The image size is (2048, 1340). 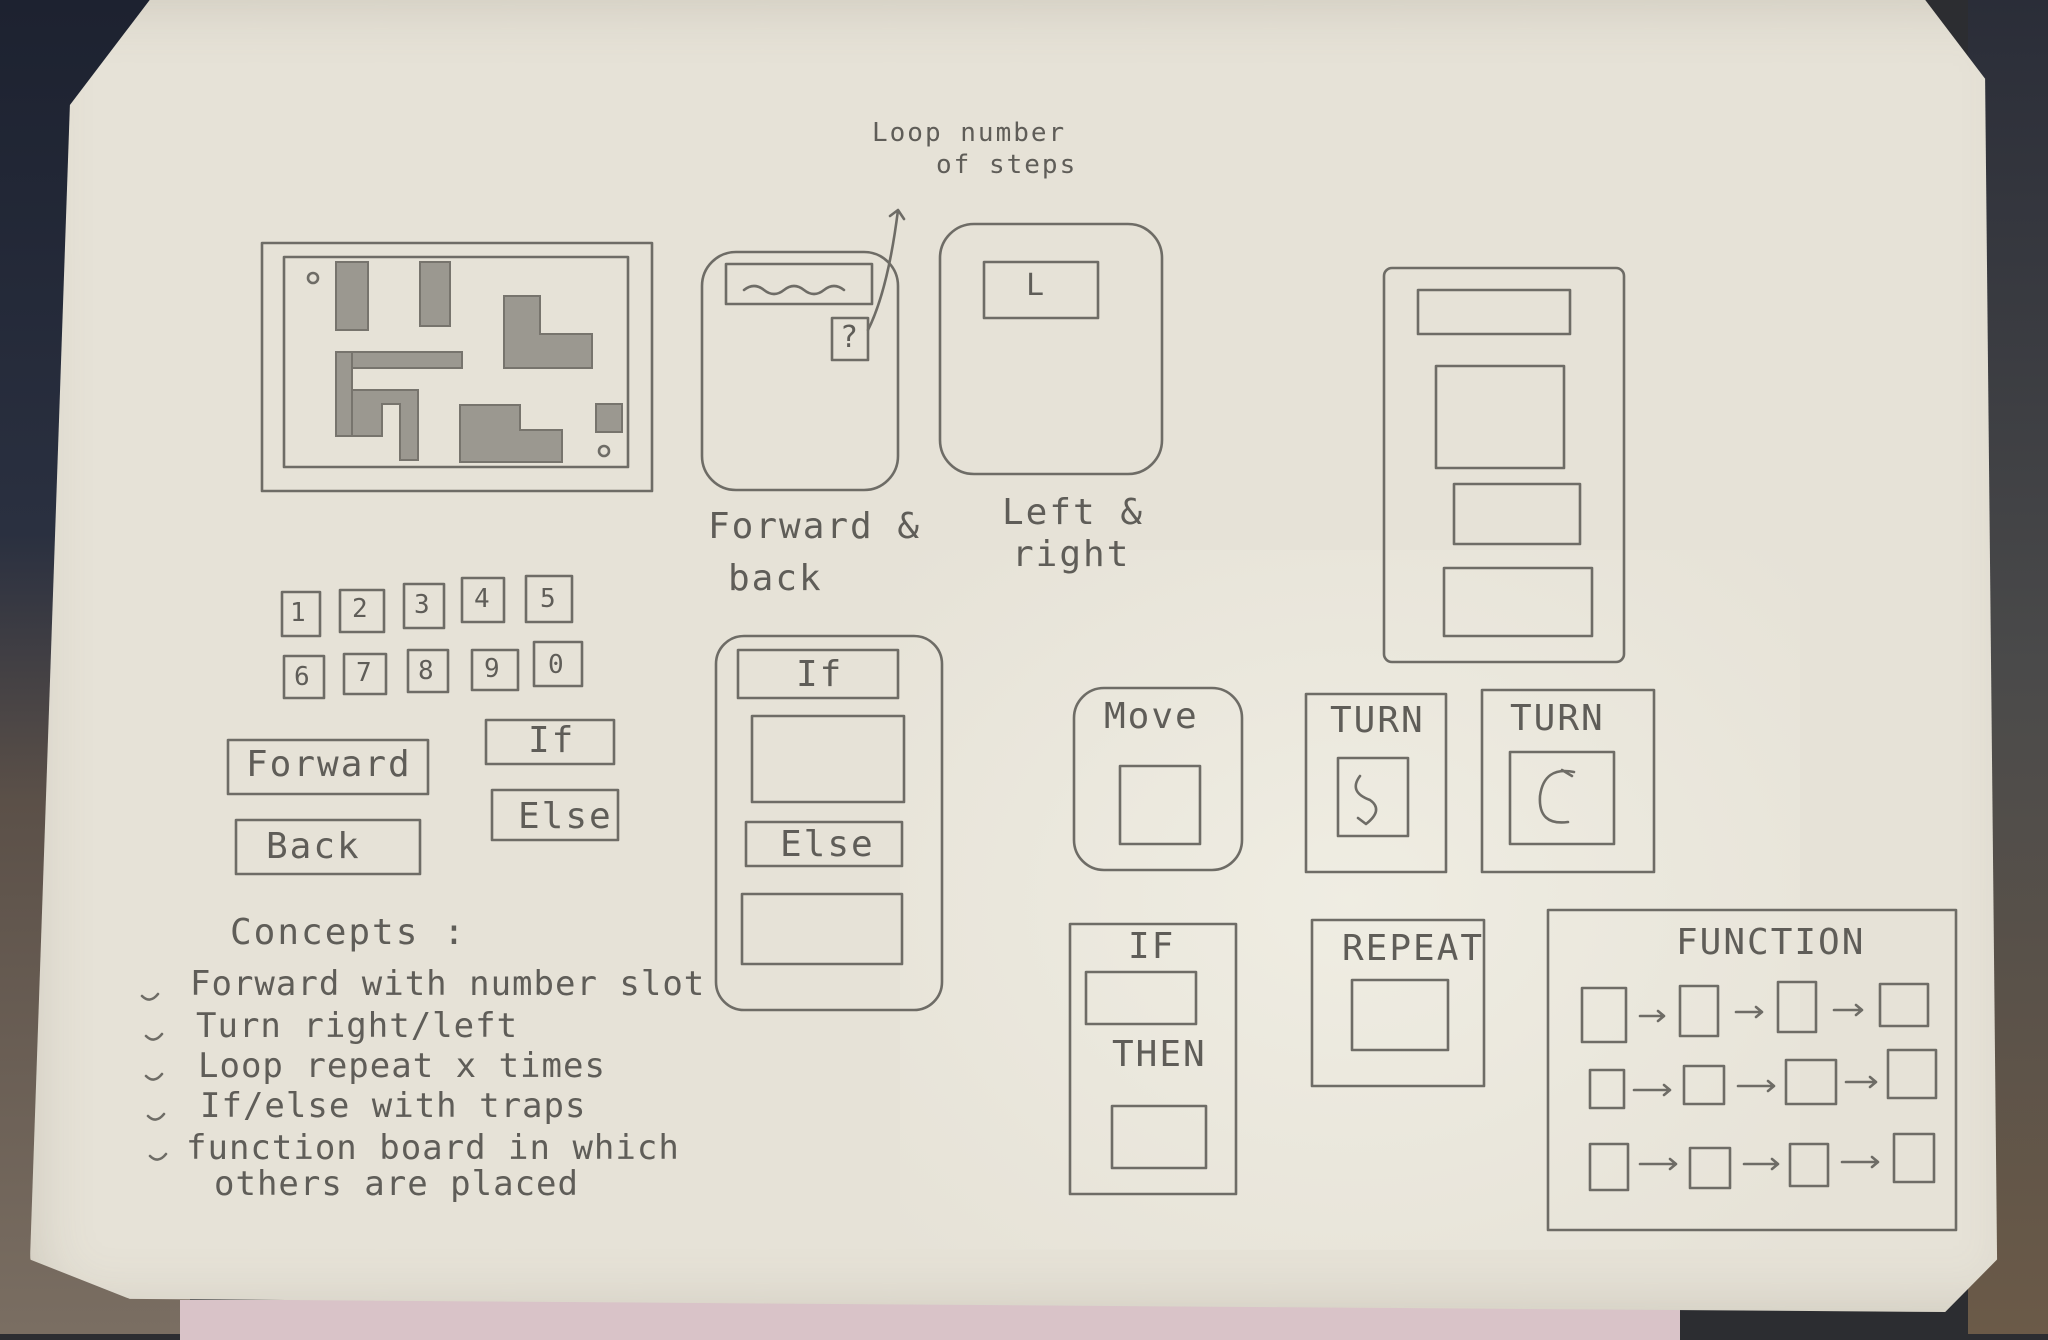 I want to click on number-tile-2: 2, so click(x=361, y=609).